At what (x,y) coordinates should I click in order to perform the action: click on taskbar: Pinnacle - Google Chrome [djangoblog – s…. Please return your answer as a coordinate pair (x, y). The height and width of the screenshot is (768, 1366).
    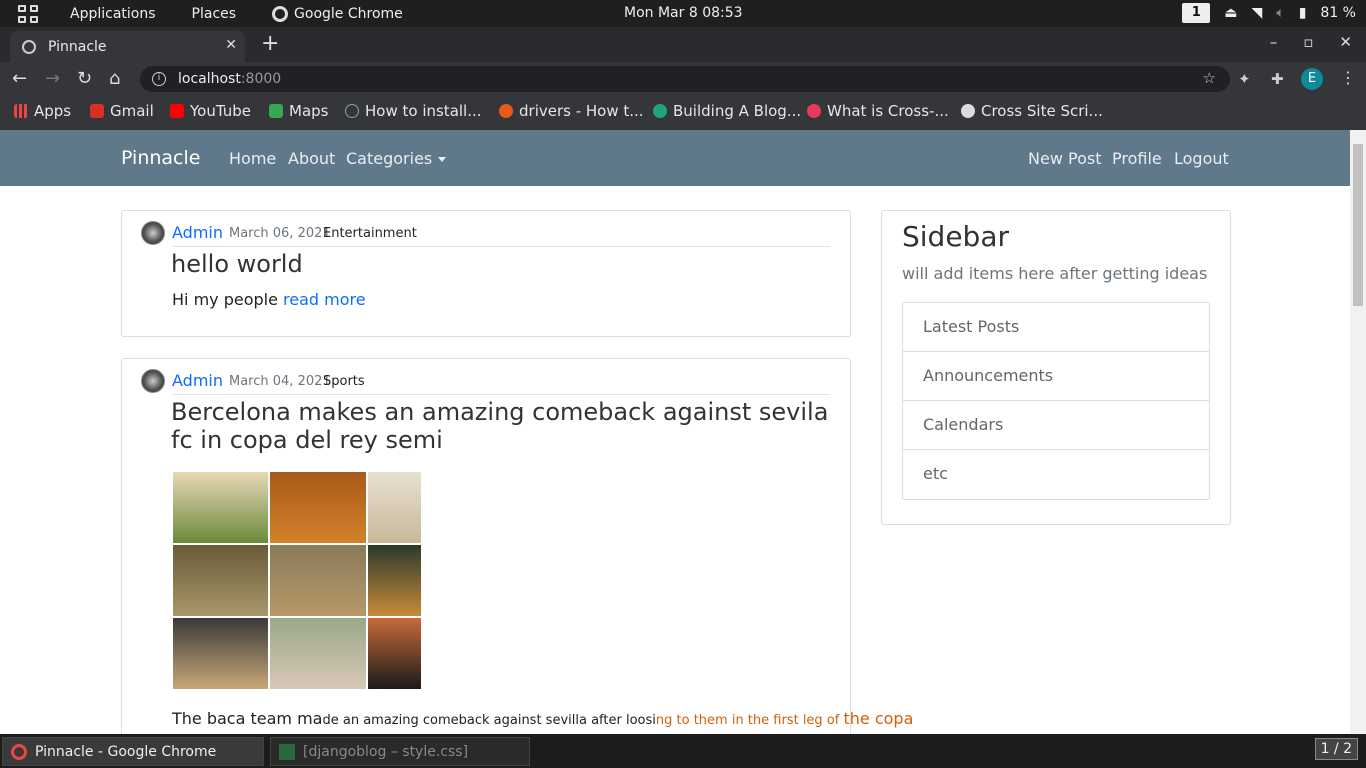
    Looking at the image, I should click on (683, 751).